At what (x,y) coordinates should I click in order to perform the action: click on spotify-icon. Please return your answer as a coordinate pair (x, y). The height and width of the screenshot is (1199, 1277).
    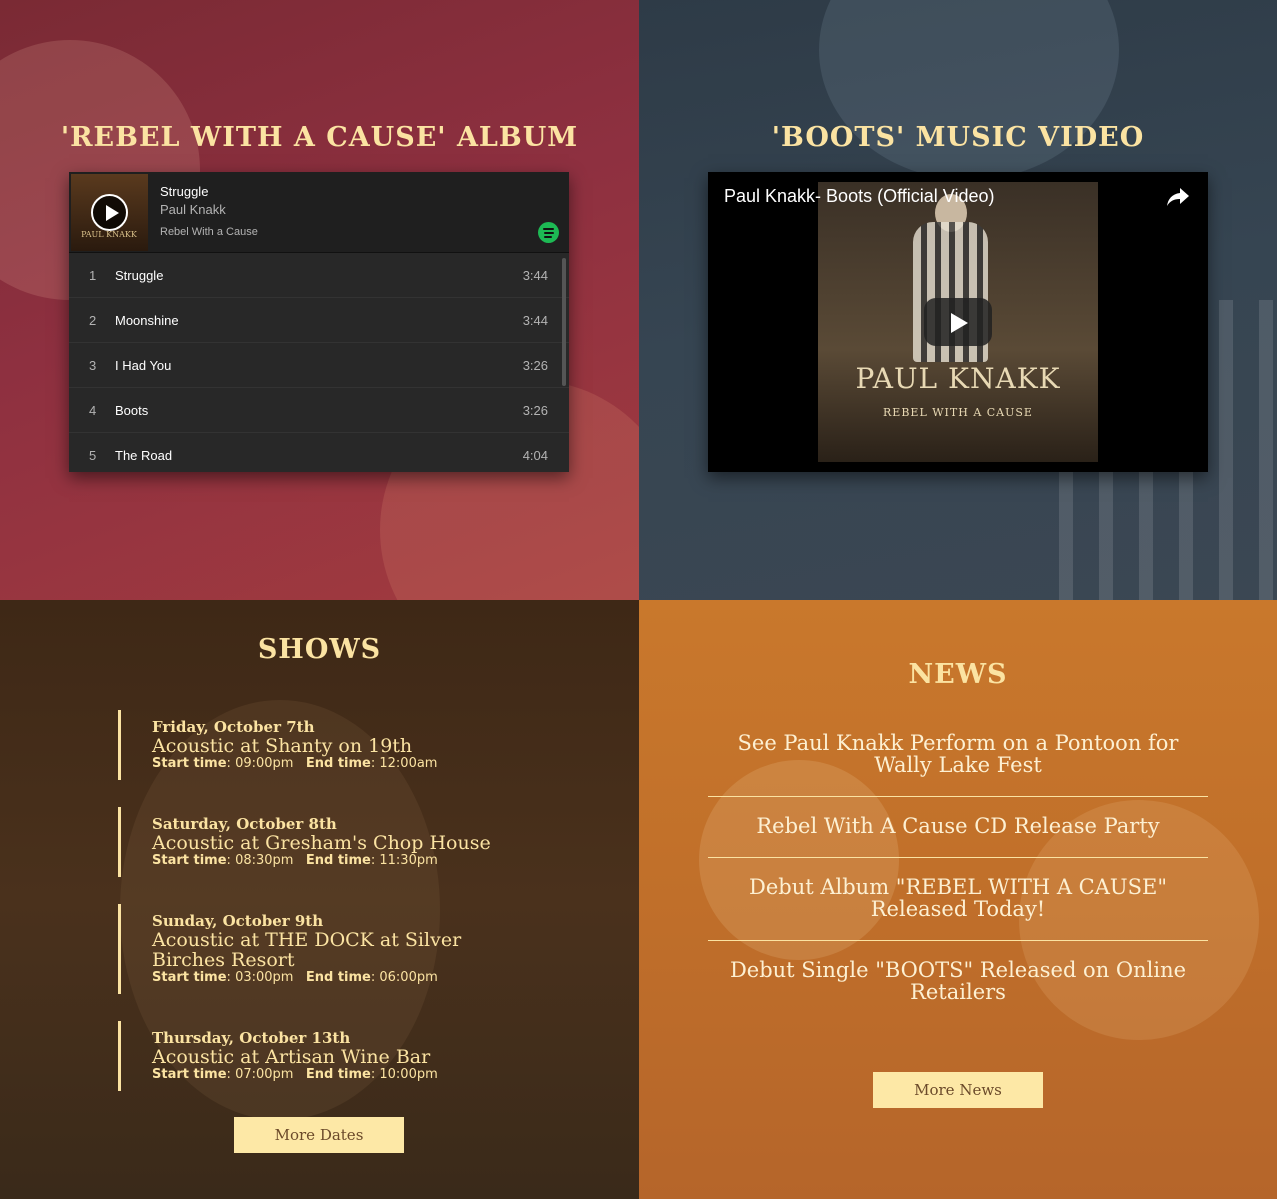
    Looking at the image, I should click on (548, 232).